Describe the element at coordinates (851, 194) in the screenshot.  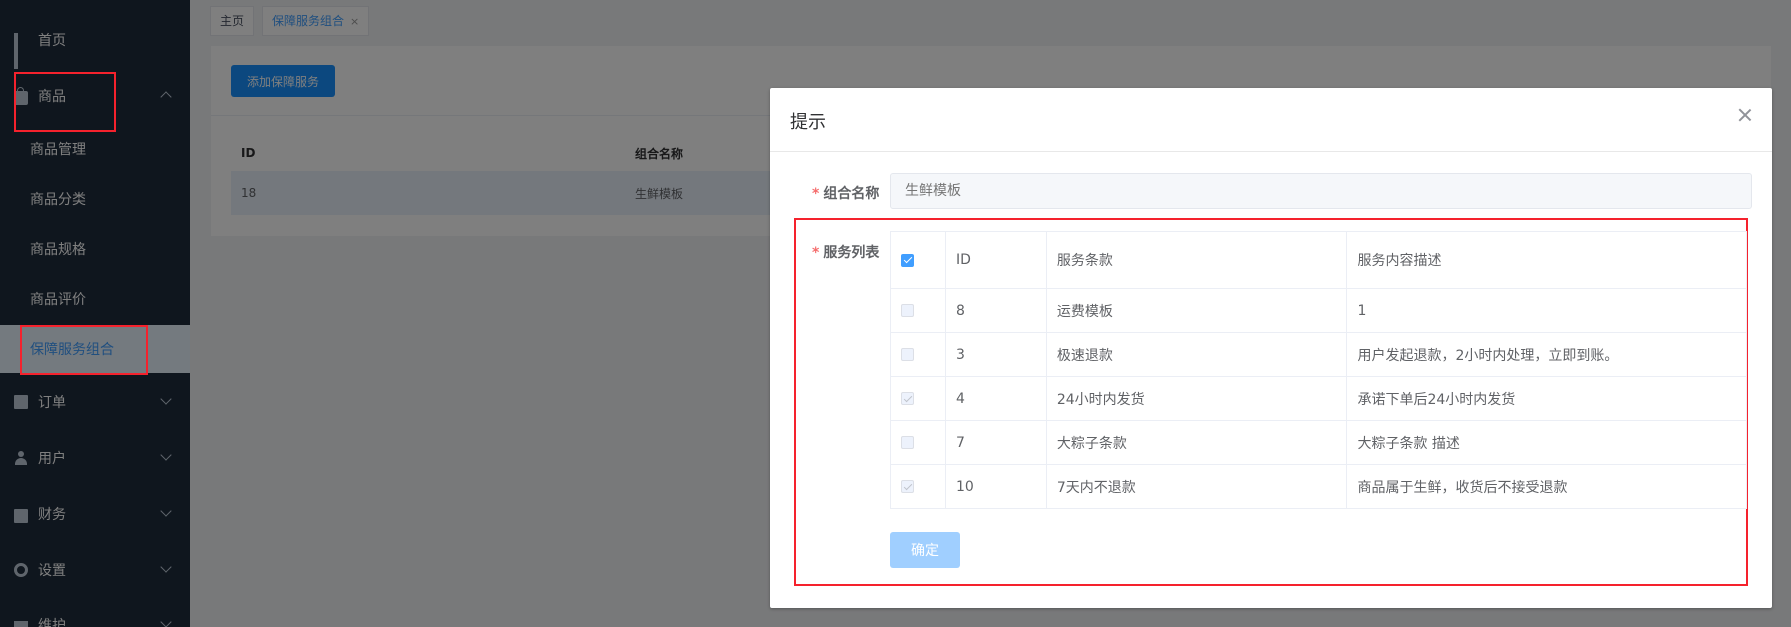
I see `label-text: 组合名称` at that location.